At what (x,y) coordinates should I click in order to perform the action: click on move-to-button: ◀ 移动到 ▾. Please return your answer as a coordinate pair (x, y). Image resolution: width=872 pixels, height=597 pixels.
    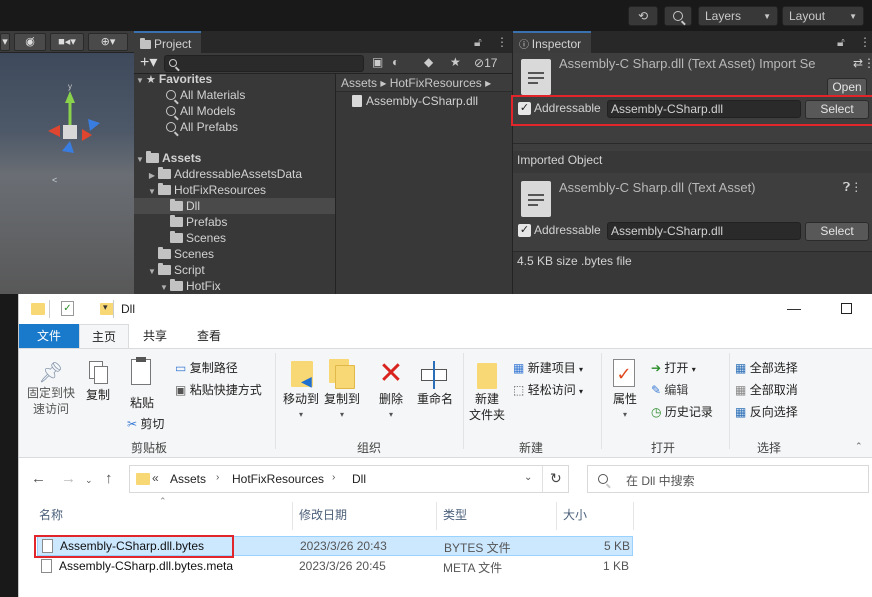
    Looking at the image, I should click on (301, 390).